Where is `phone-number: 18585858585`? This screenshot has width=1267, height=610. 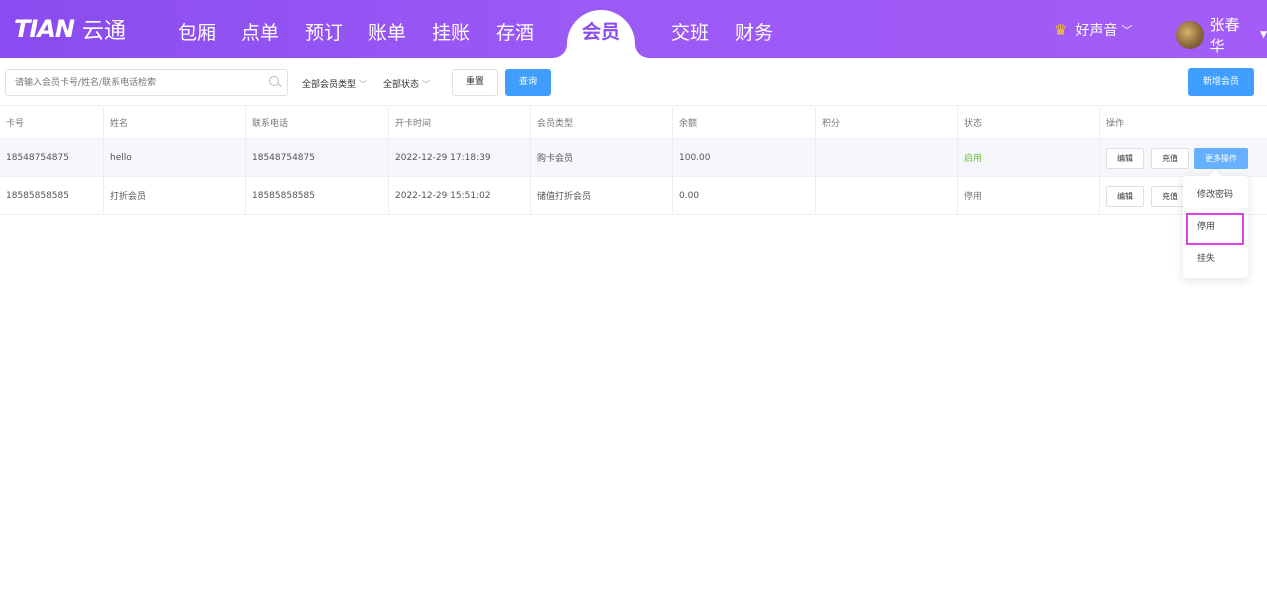
phone-number: 18585858585 is located at coordinates (317, 195).